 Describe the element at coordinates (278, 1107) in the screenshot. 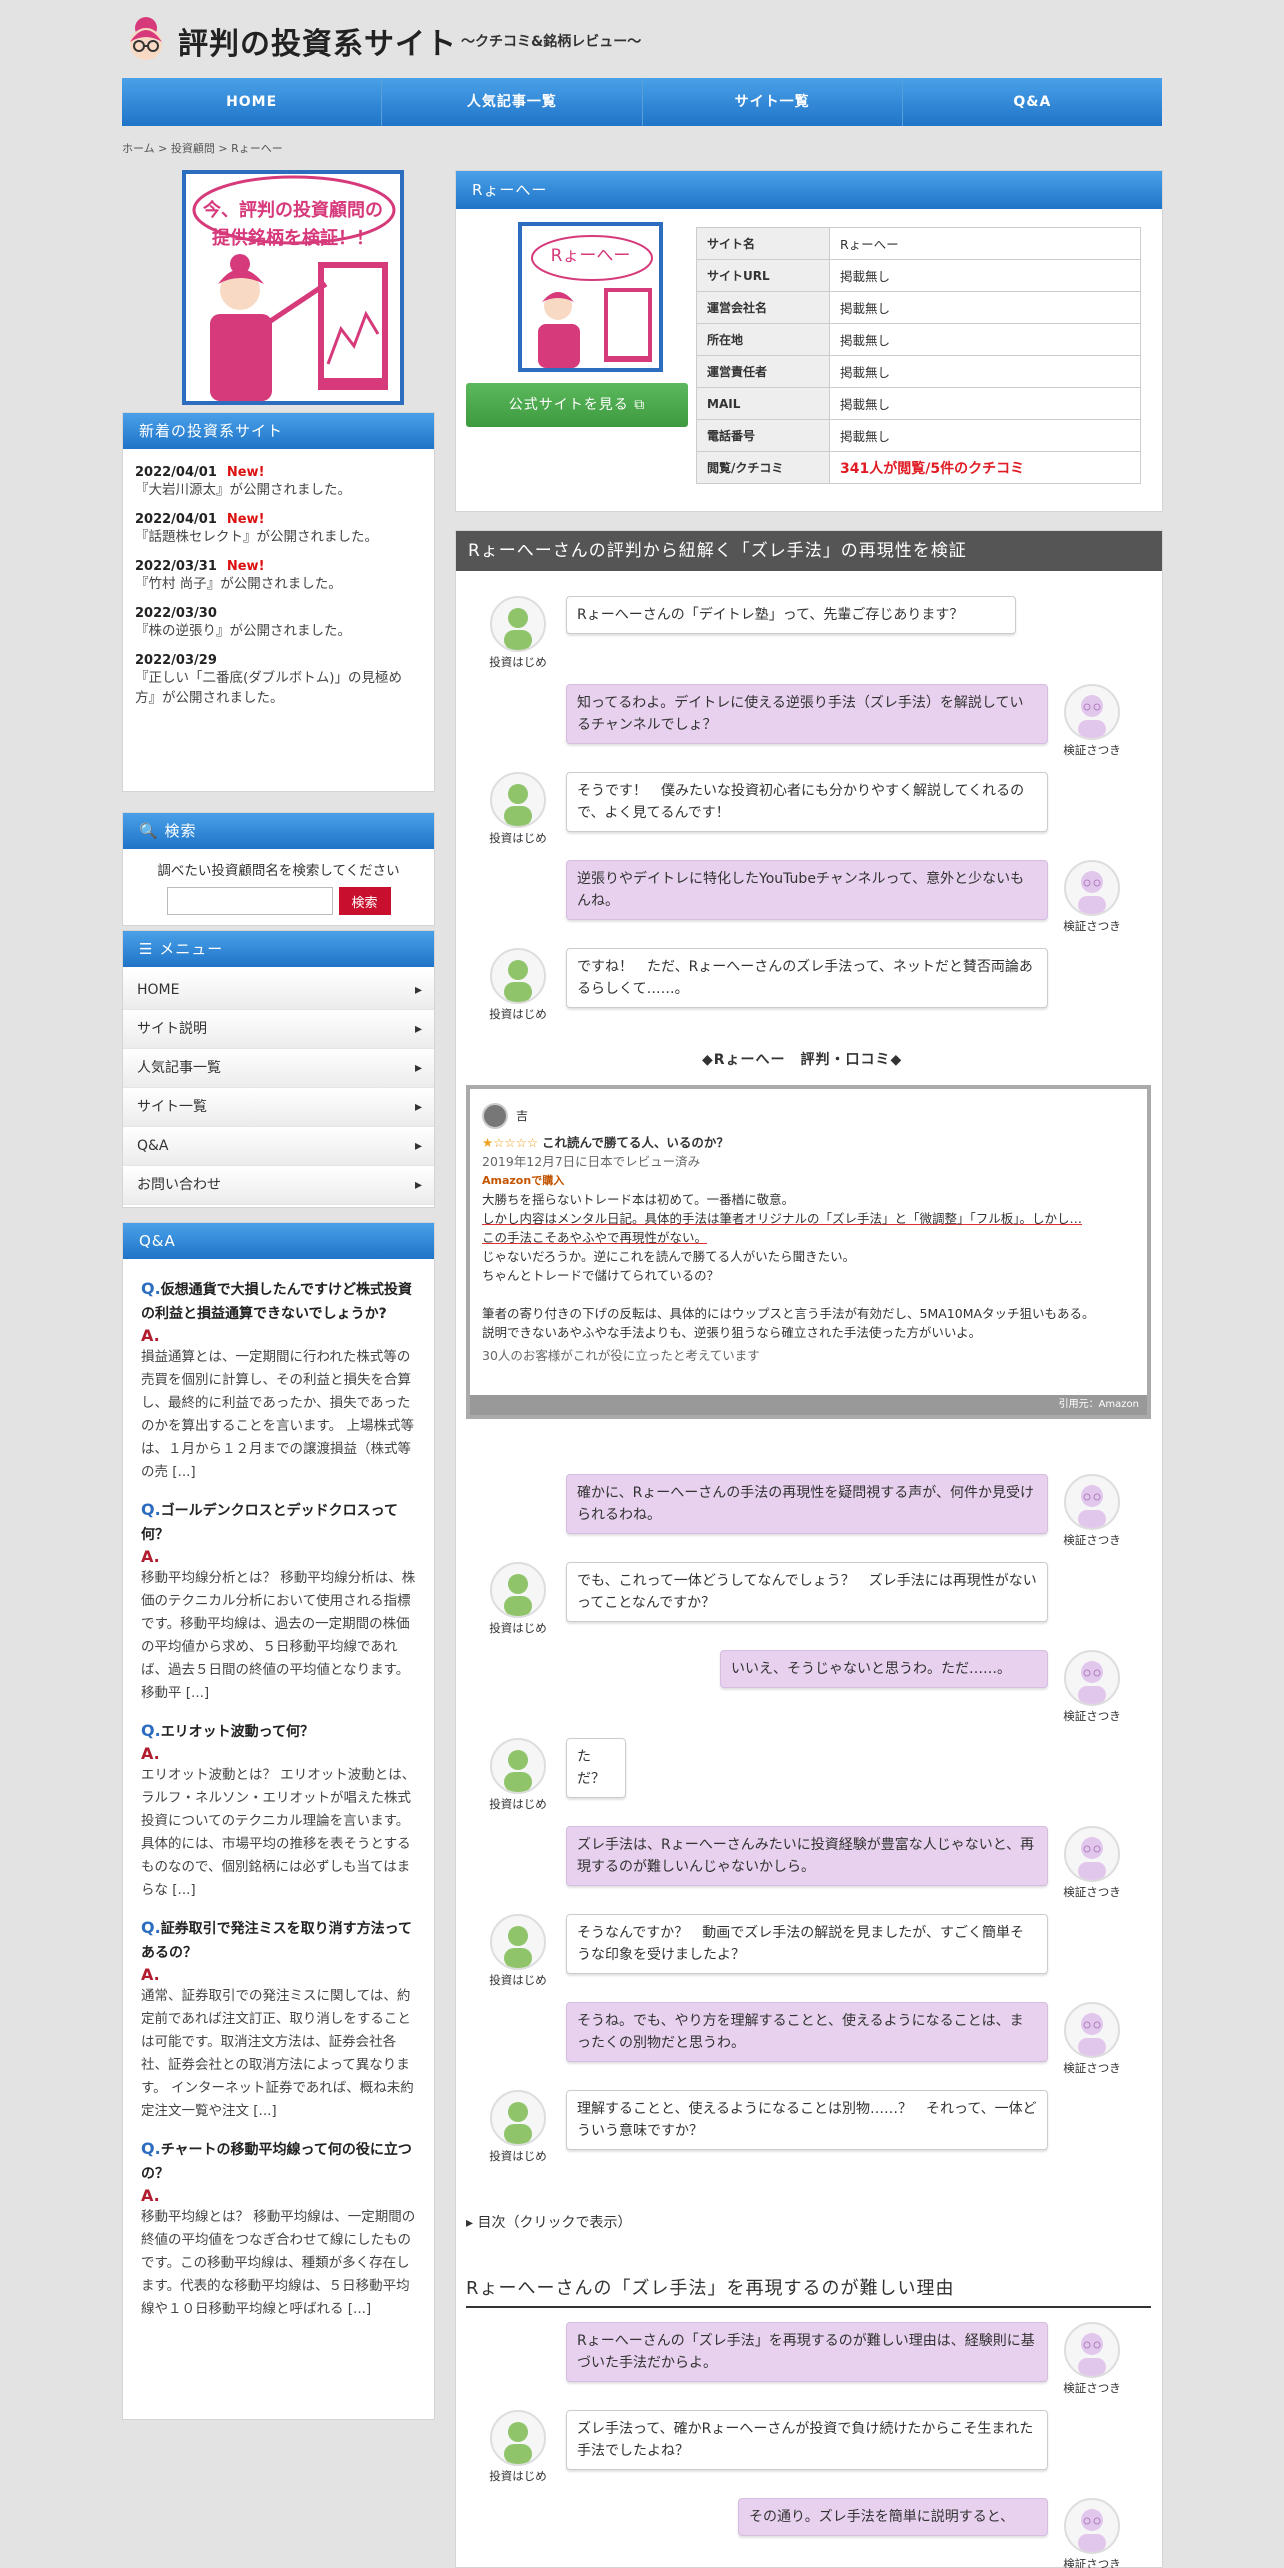

I see `menu-item: サイト一覧` at that location.